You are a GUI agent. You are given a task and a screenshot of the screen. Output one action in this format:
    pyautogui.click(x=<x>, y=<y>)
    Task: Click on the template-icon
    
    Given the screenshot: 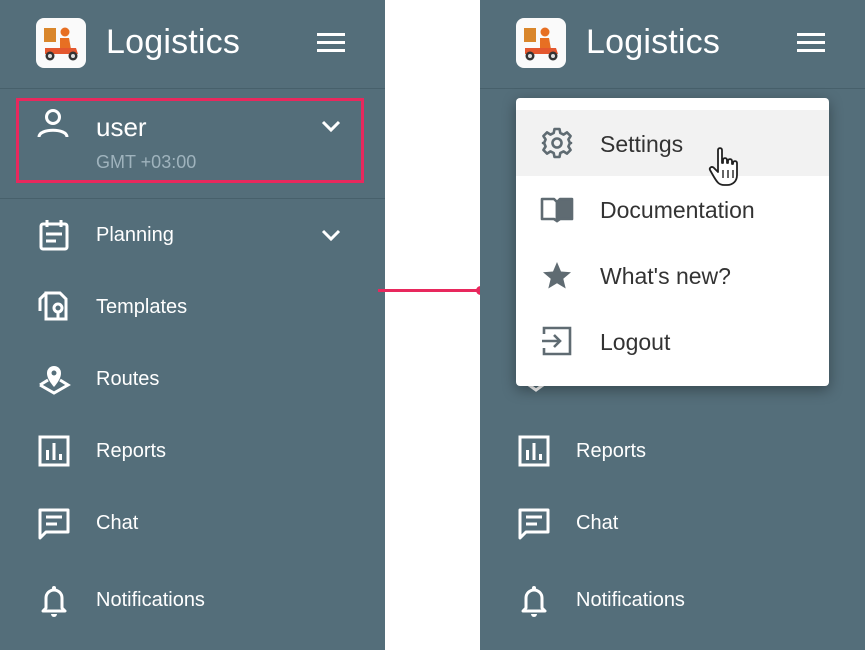 What is the action you would take?
    pyautogui.click(x=53, y=306)
    